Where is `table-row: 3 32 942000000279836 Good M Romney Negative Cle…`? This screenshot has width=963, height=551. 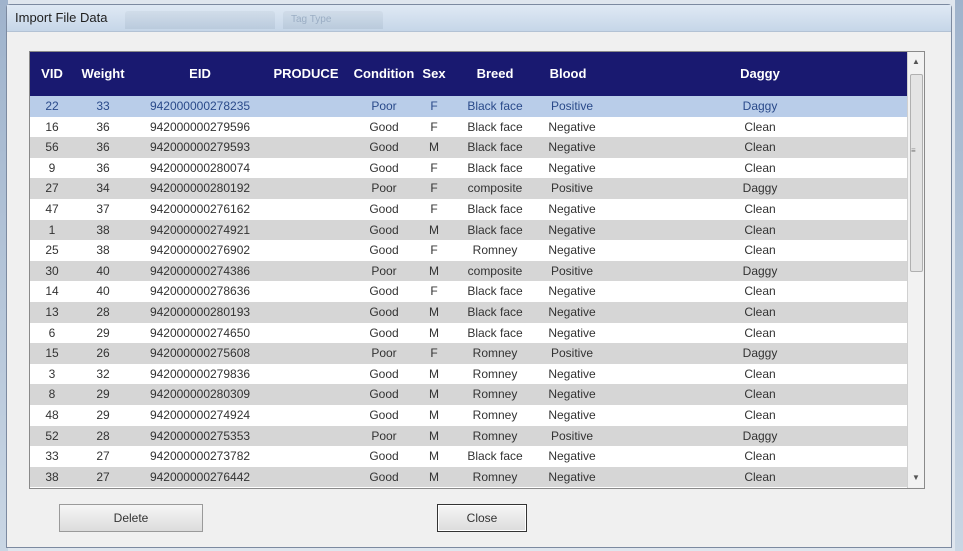
table-row: 3 32 942000000279836 Good M Romney Negative Cle… is located at coordinates (470, 374).